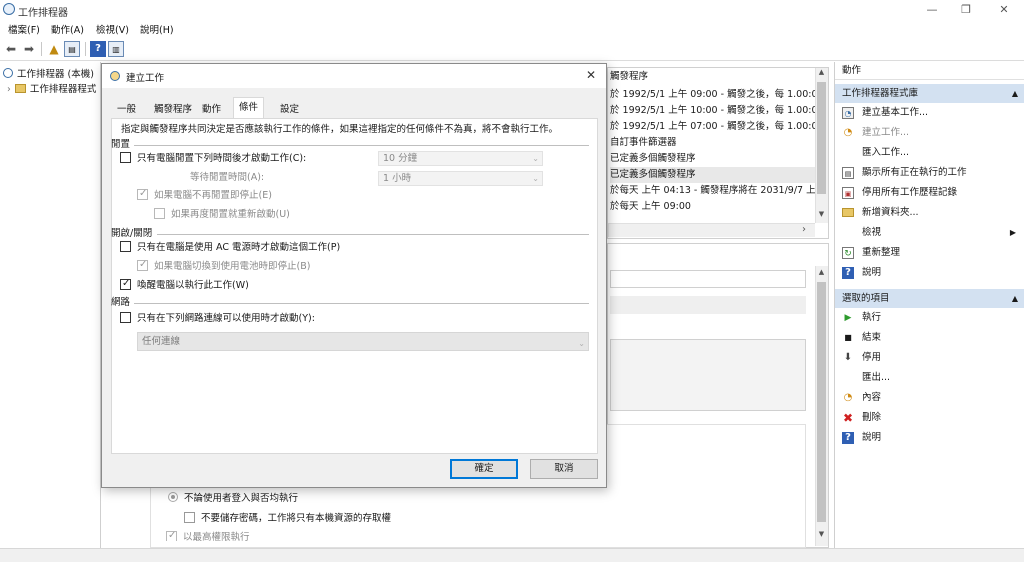 The width and height of the screenshot is (1024, 562). I want to click on window-title: 工作排程器, so click(43, 13).